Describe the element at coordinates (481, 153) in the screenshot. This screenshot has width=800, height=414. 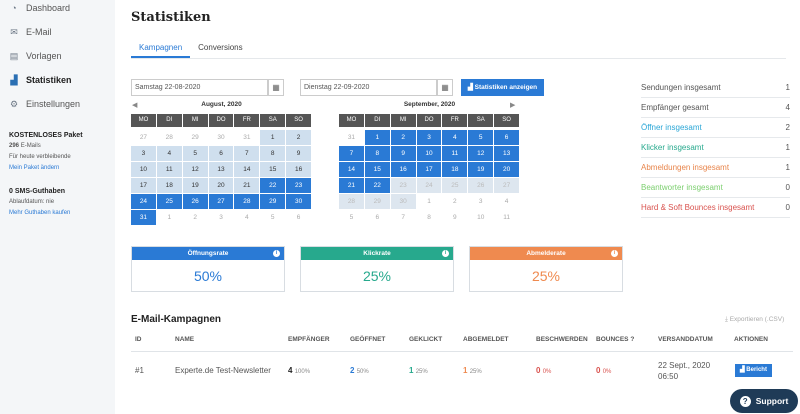
I see `calendar-day: 12` at that location.